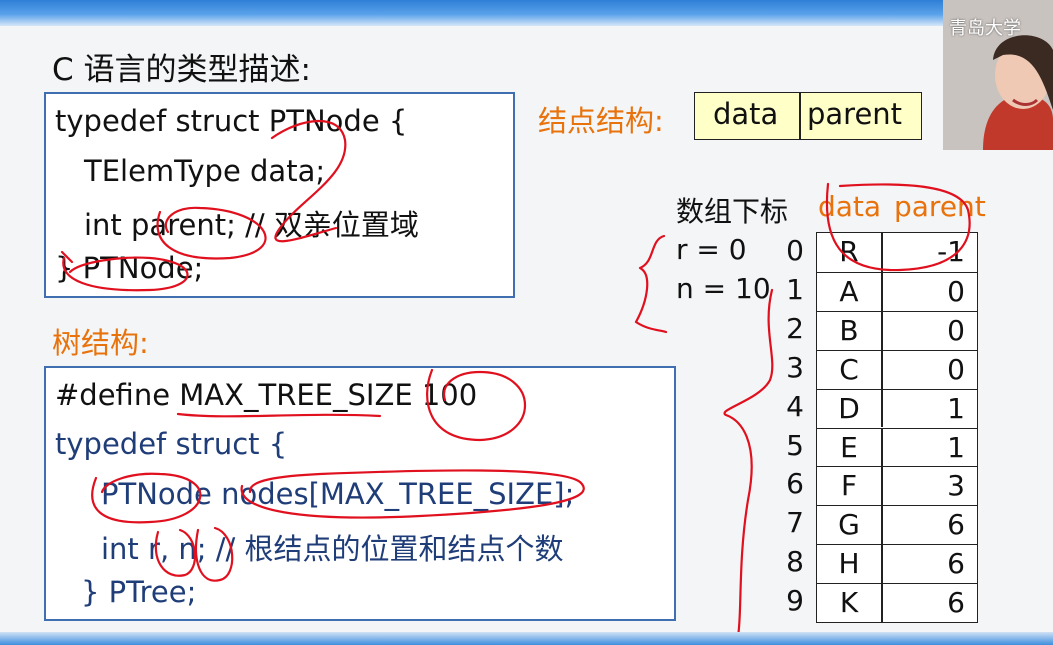 The width and height of the screenshot is (1053, 645). I want to click on code-line: typedef struct PTNode {, so click(231, 121).